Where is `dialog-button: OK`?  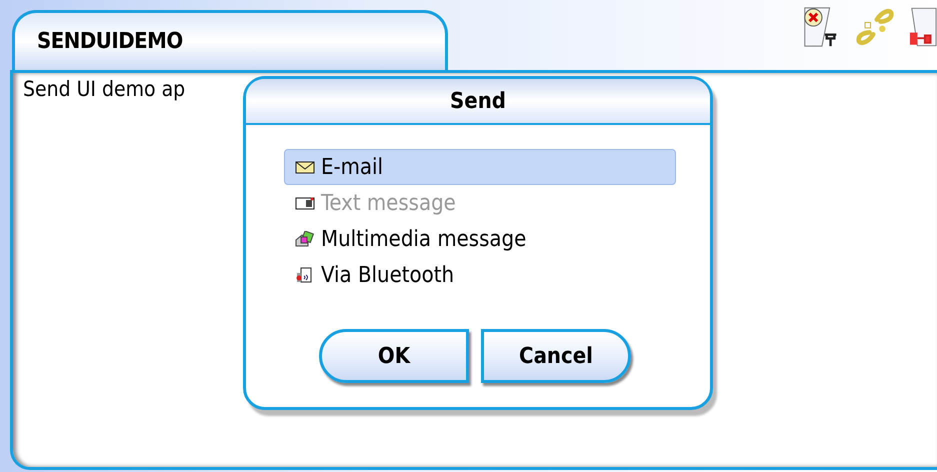
dialog-button: OK is located at coordinates (394, 356).